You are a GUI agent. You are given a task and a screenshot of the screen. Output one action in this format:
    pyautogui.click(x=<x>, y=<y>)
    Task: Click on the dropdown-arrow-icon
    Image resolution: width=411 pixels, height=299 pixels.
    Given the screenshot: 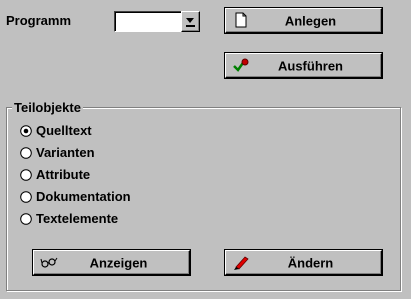 What is the action you would take?
    pyautogui.click(x=190, y=22)
    